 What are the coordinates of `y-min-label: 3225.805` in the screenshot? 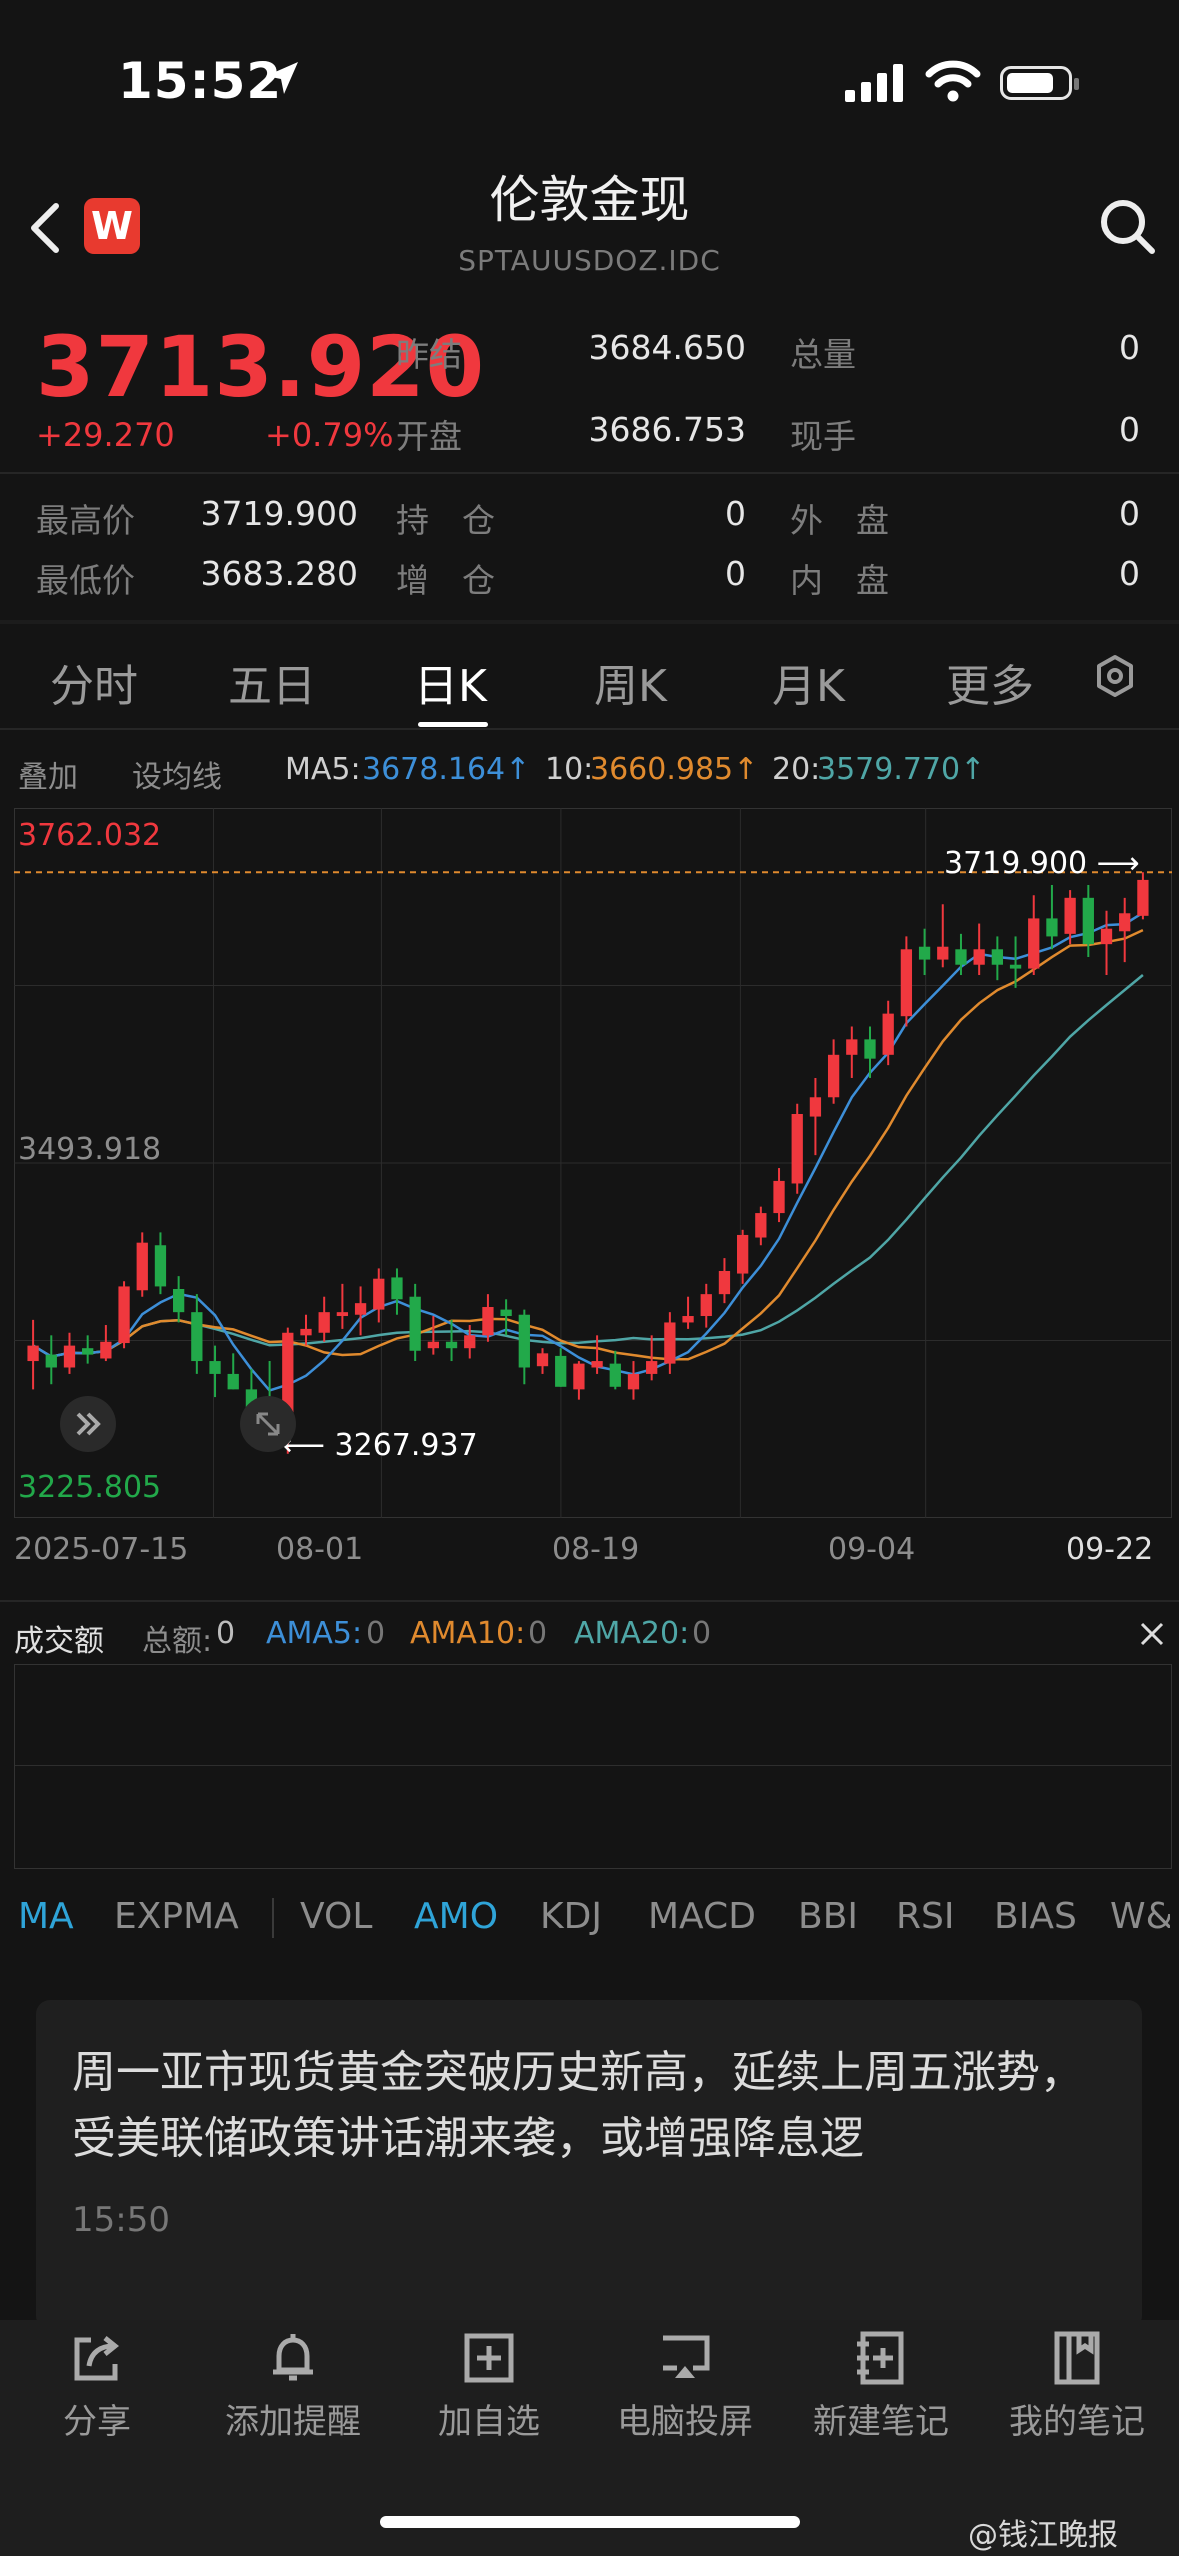 It's located at (90, 1487).